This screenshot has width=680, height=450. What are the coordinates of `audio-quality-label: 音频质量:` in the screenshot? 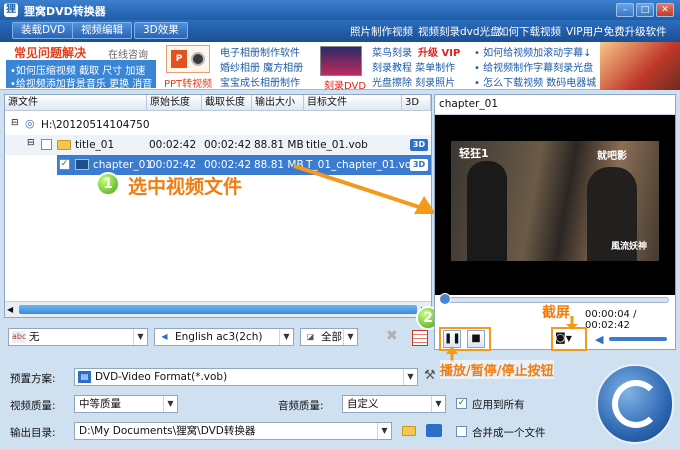 It's located at (301, 406).